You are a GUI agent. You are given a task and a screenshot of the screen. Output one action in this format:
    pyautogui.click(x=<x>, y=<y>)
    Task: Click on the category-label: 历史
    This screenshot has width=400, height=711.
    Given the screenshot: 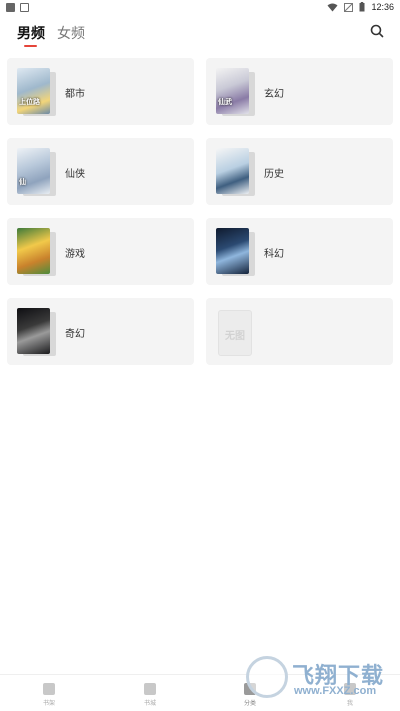 What is the action you would take?
    pyautogui.click(x=274, y=174)
    